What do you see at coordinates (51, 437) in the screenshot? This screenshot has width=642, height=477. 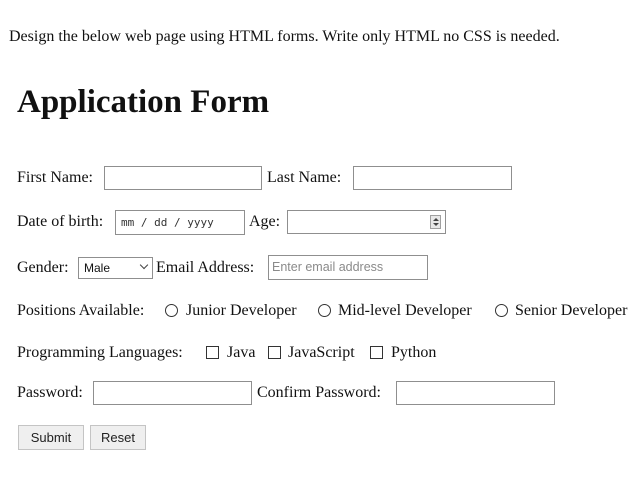 I see `submit-button: Submit` at bounding box center [51, 437].